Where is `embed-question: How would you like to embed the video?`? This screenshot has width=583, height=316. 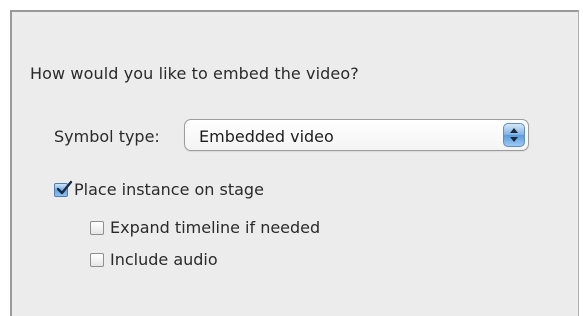 embed-question: How would you like to embed the video? is located at coordinates (194, 73).